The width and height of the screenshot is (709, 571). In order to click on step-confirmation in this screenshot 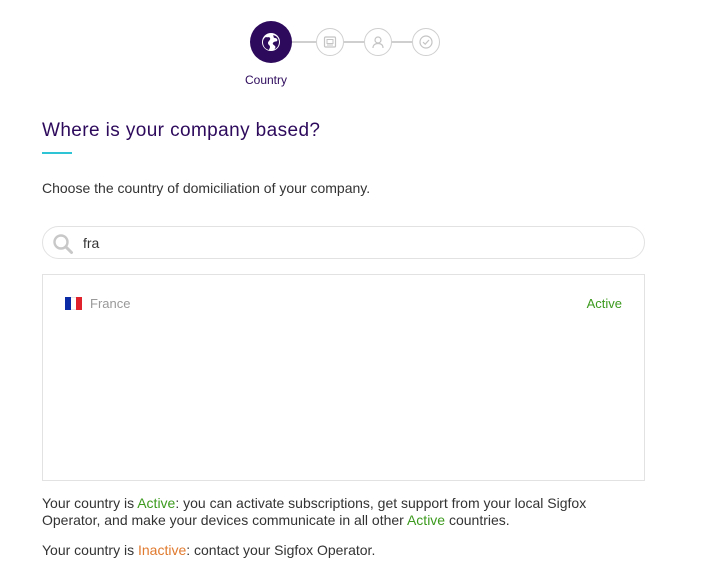, I will do `click(426, 42)`.